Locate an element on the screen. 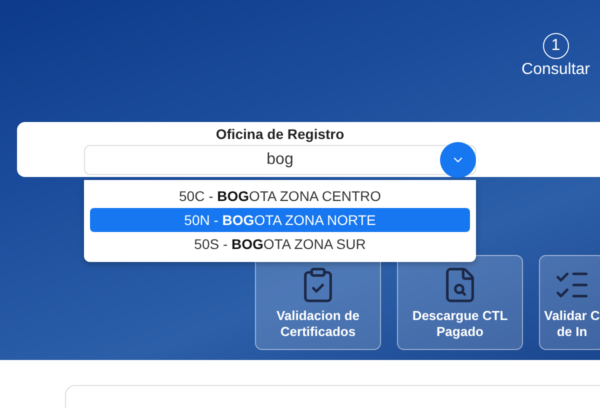 Image resolution: width=600 pixels, height=408 pixels. tile-label: Validar C de In is located at coordinates (572, 324).